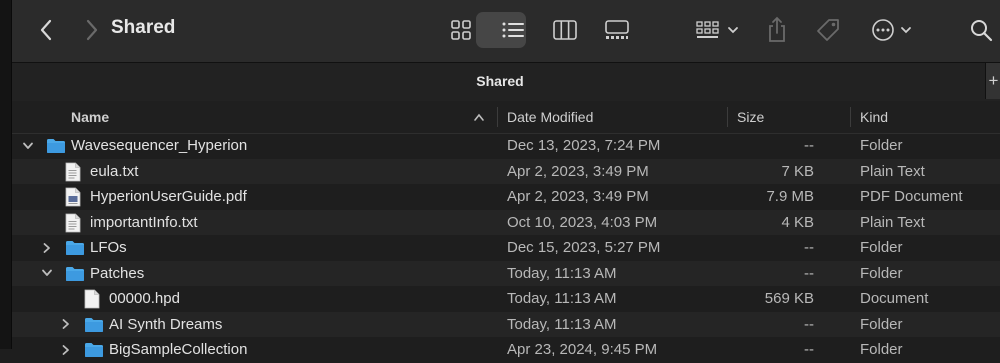  Describe the element at coordinates (790, 196) in the screenshot. I see `file-size: 7.9 MB` at that location.